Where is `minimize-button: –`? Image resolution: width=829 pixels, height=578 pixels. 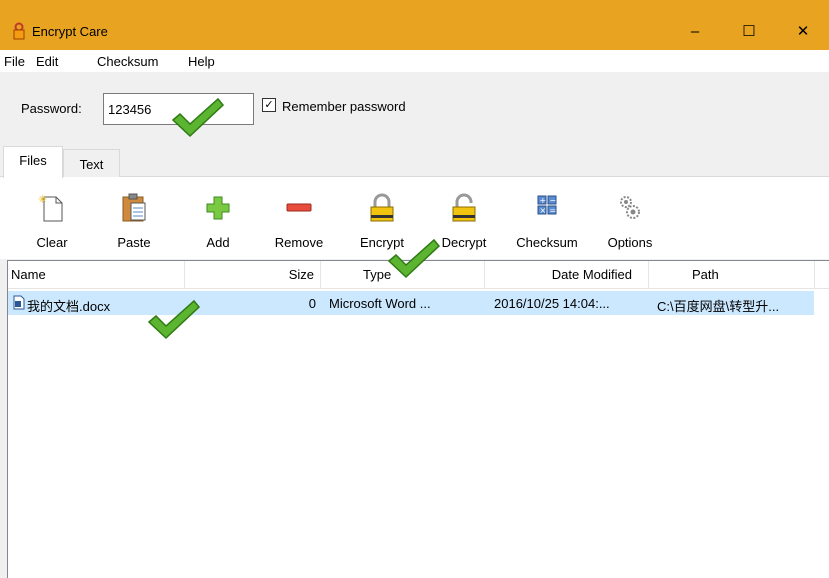
minimize-button: – is located at coordinates (695, 31).